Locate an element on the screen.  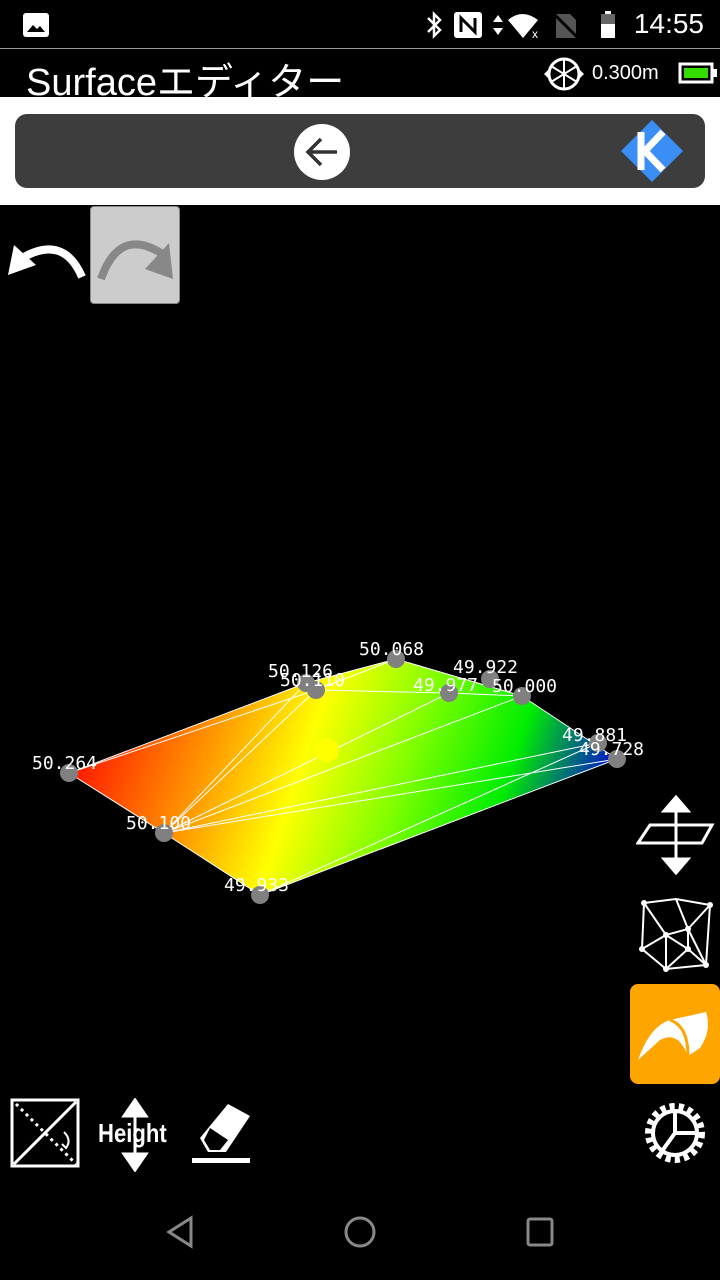
height-button: Height is located at coordinates (135, 1135).